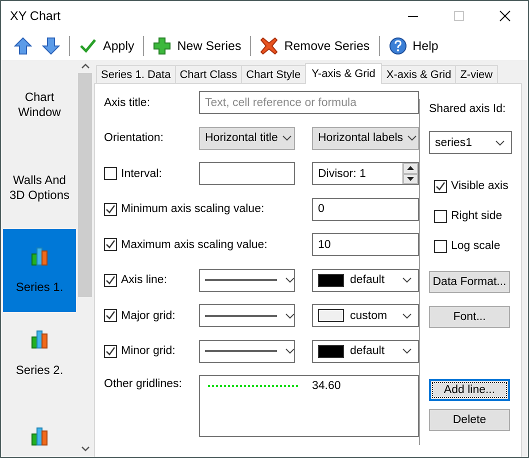 The width and height of the screenshot is (529, 458). Describe the element at coordinates (365, 315) in the screenshot. I see `color-dropdown: custom` at that location.